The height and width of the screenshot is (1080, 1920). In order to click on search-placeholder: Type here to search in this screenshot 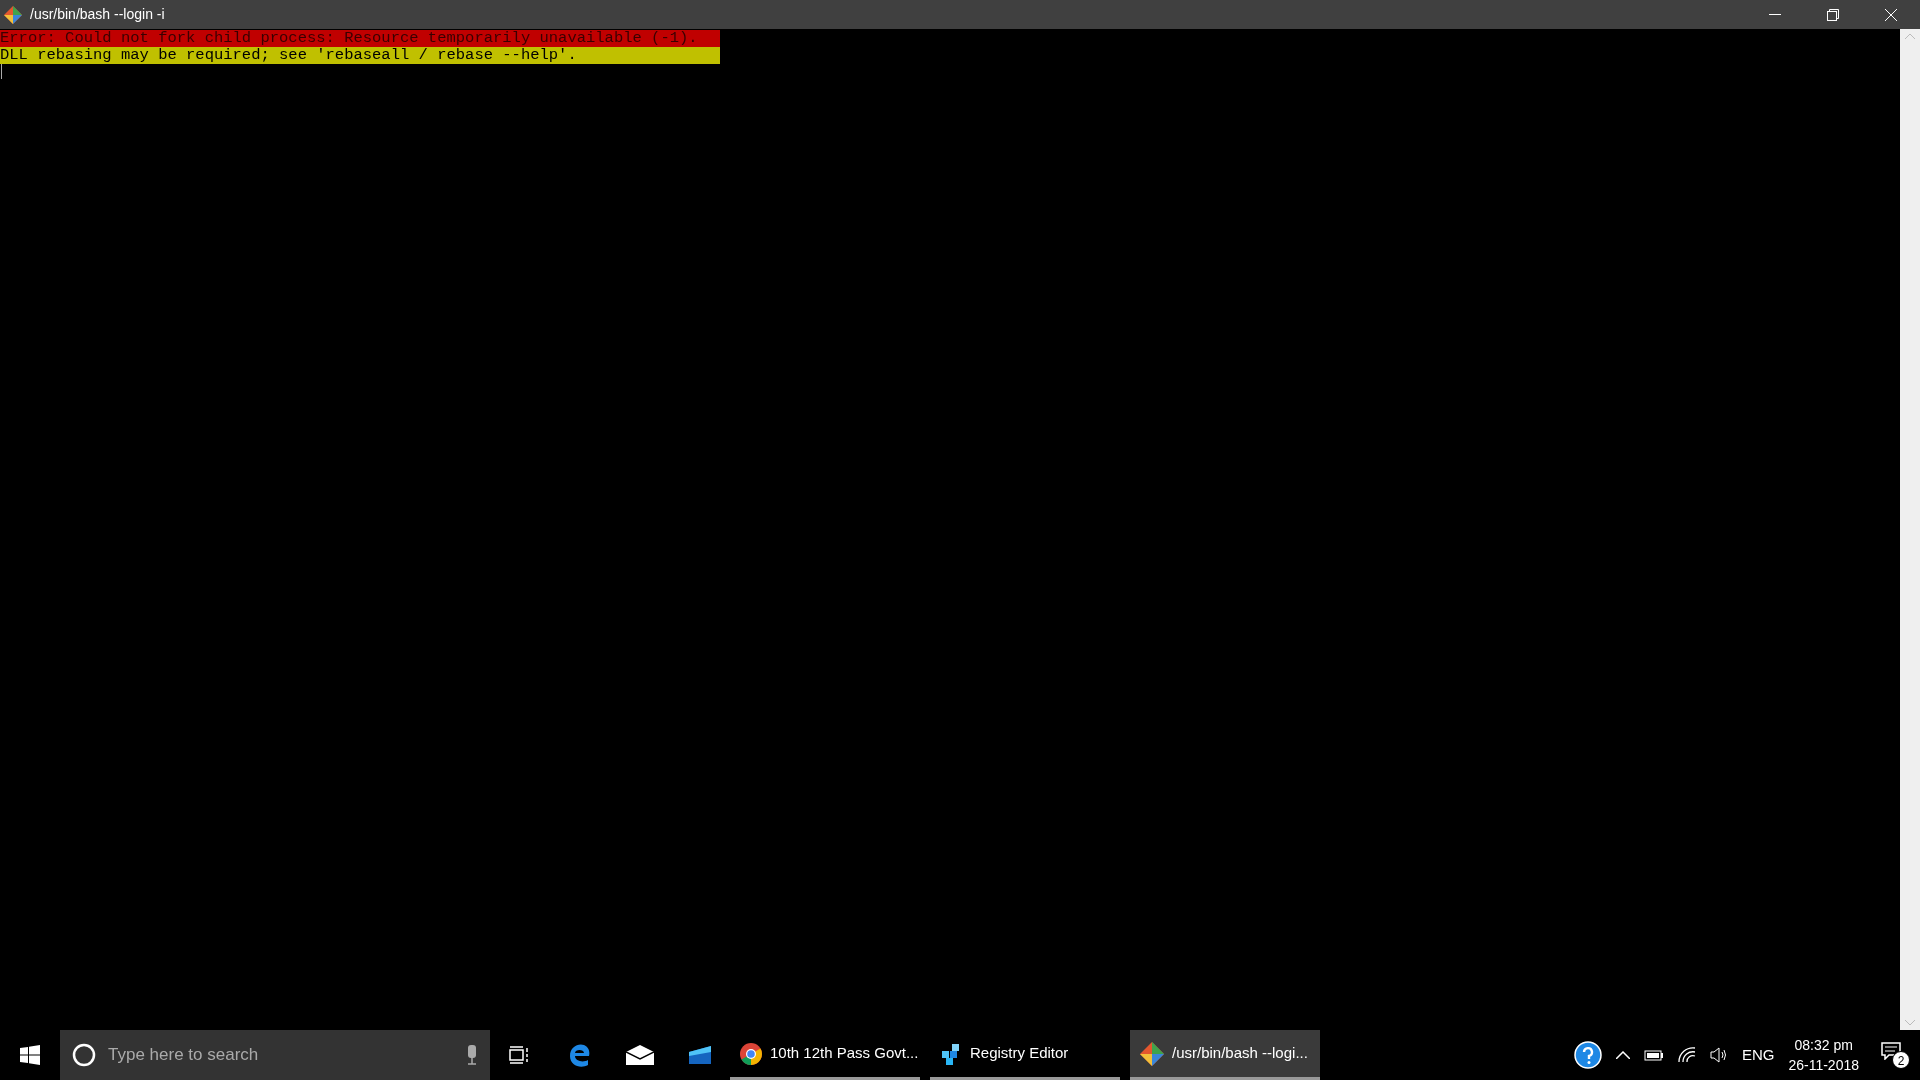, I will do `click(184, 1055)`.